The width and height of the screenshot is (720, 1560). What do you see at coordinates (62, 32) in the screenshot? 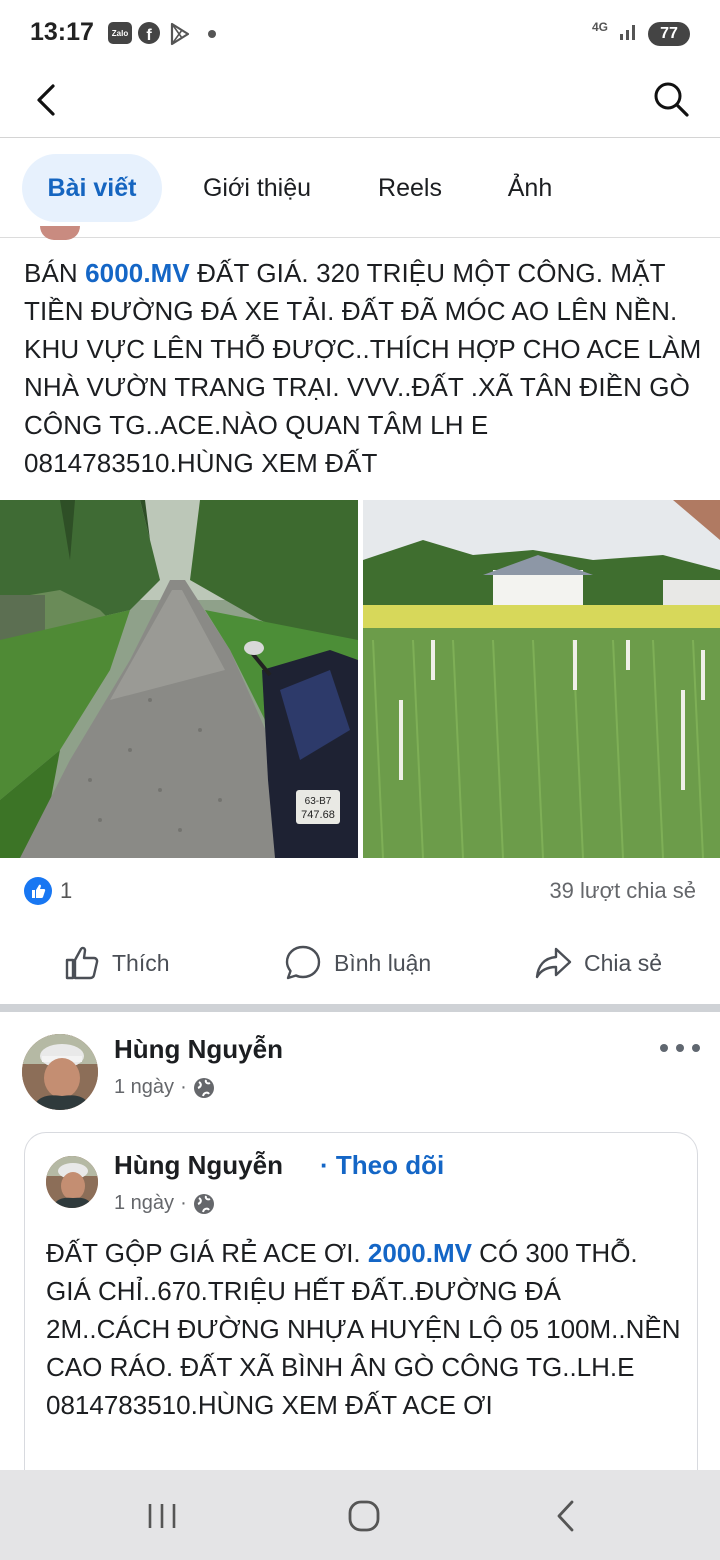
I see `status-time: 13:17` at bounding box center [62, 32].